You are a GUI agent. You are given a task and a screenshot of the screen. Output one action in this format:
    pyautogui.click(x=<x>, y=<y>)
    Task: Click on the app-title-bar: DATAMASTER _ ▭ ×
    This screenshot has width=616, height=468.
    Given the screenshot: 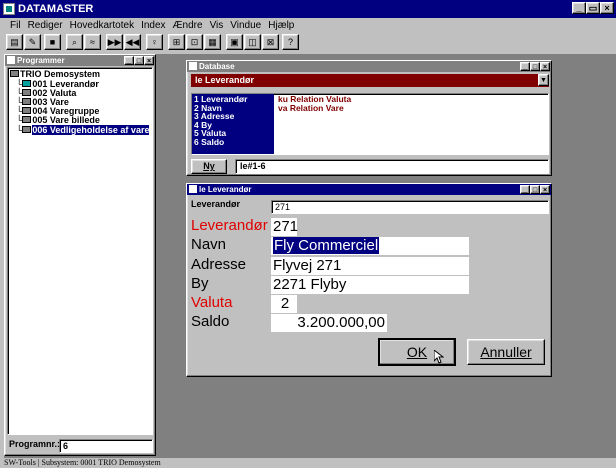 What is the action you would take?
    pyautogui.click(x=308, y=9)
    